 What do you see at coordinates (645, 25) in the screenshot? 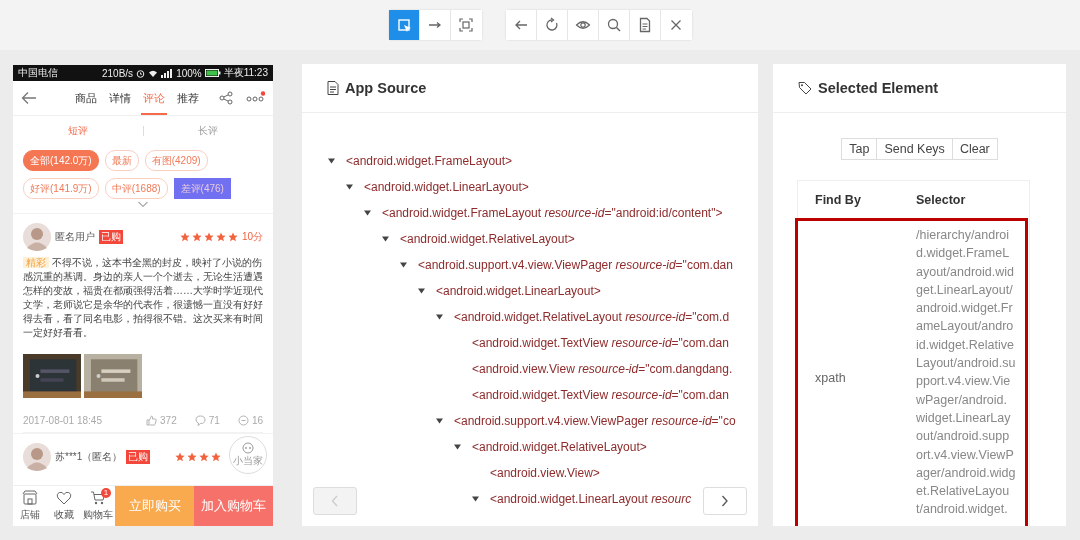
I see `document-tool-button` at bounding box center [645, 25].